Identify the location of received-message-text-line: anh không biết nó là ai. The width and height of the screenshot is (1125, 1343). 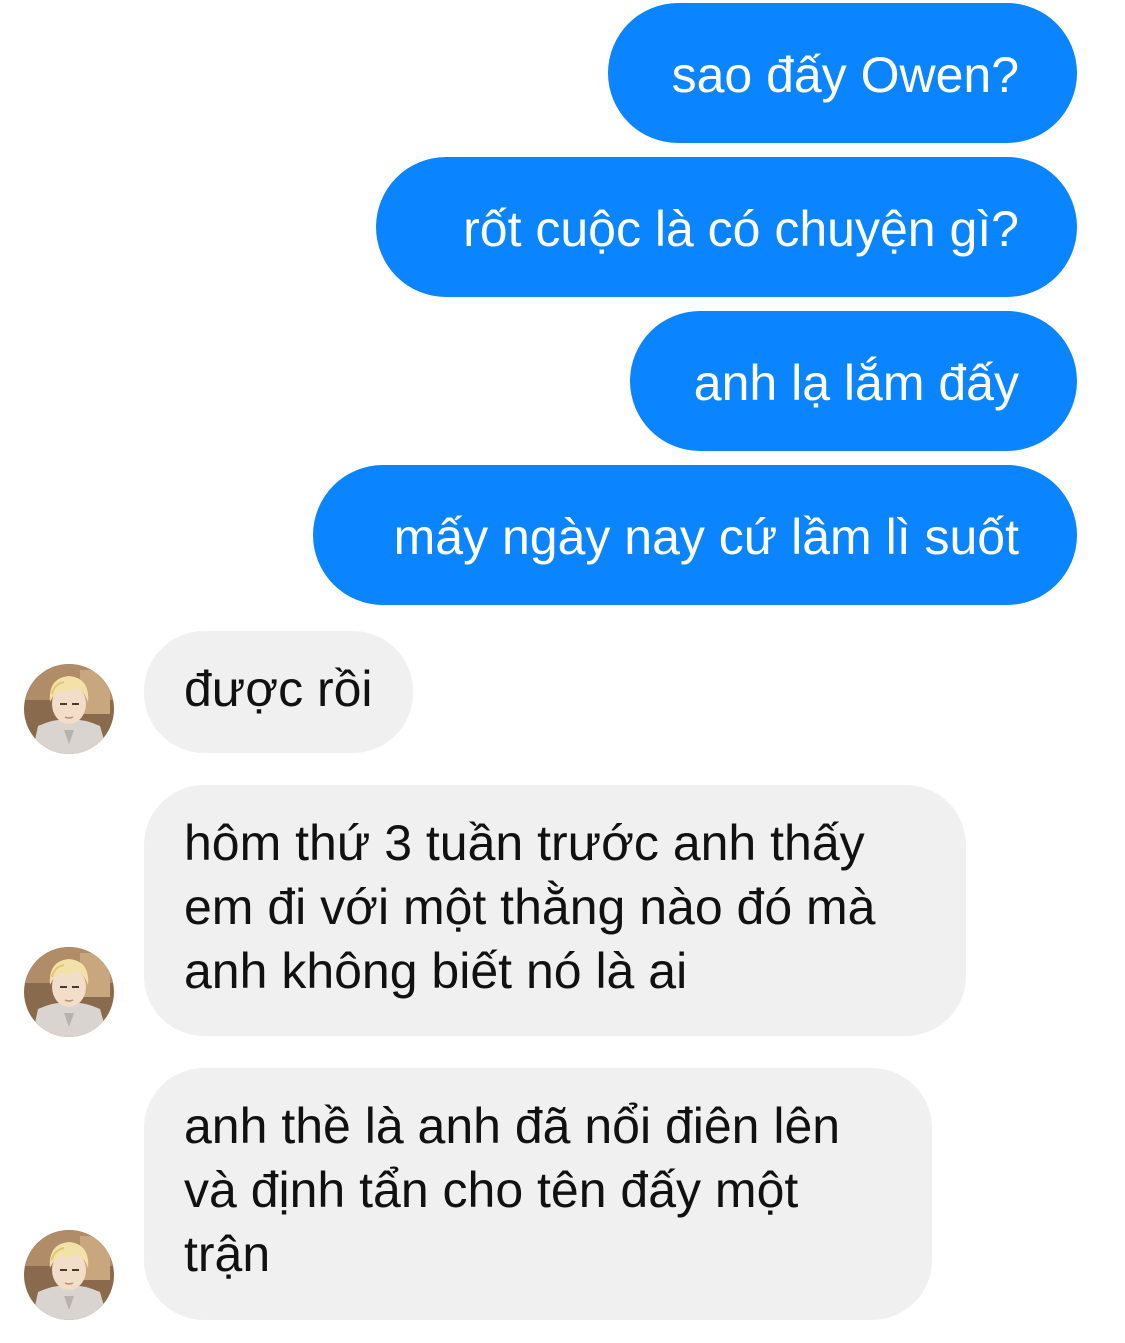
(436, 971).